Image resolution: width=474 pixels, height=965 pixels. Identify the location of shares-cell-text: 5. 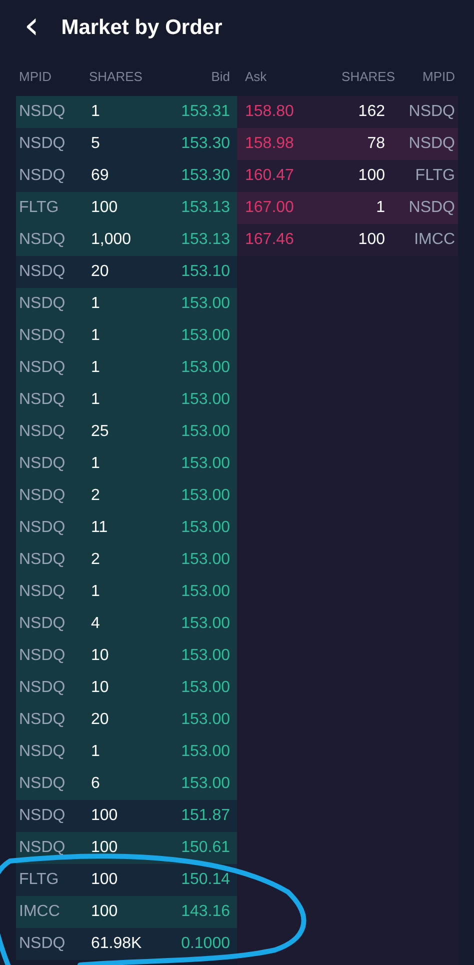
(96, 144).